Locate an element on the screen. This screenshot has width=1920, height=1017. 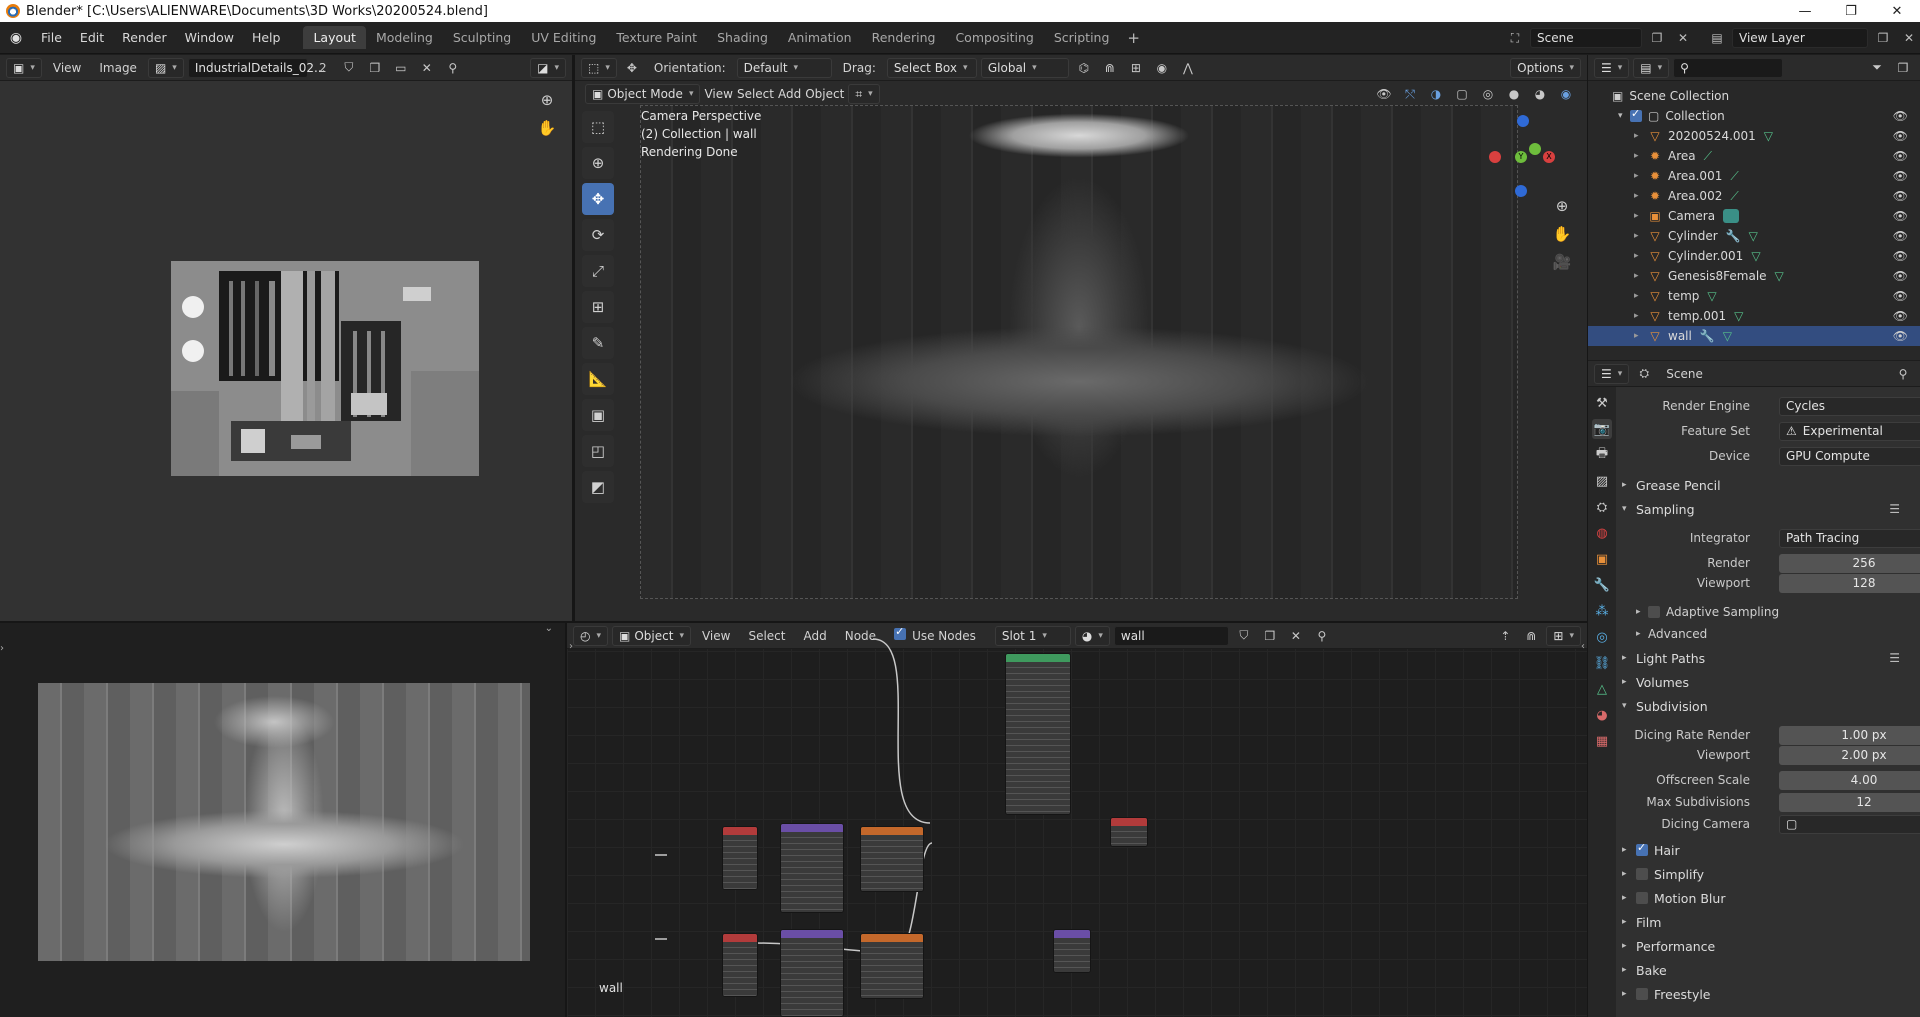
close-button: ✕ is located at coordinates (1897, 11).